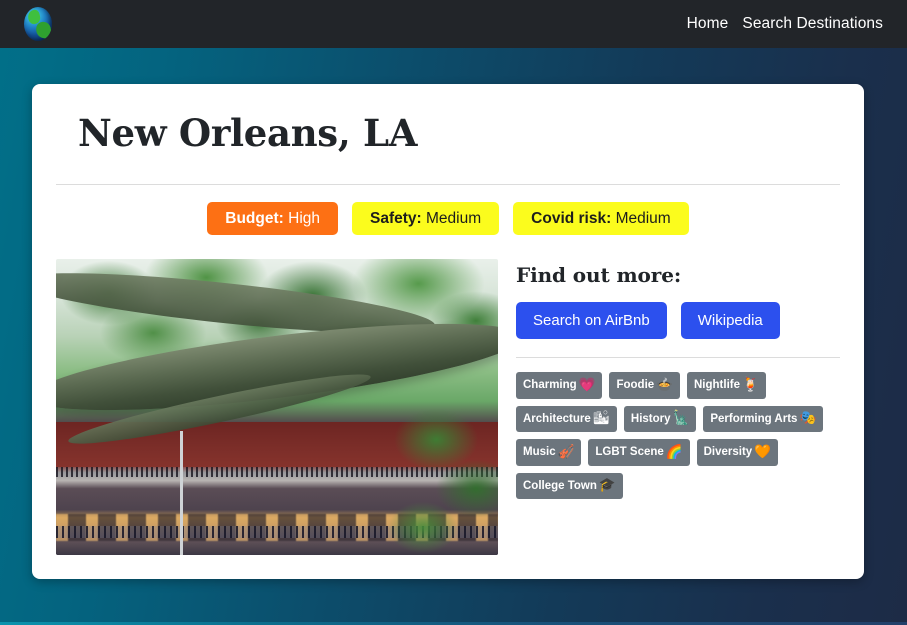 Image resolution: width=907 pixels, height=625 pixels. I want to click on cityscape-icon: 🏙, so click(601, 418).